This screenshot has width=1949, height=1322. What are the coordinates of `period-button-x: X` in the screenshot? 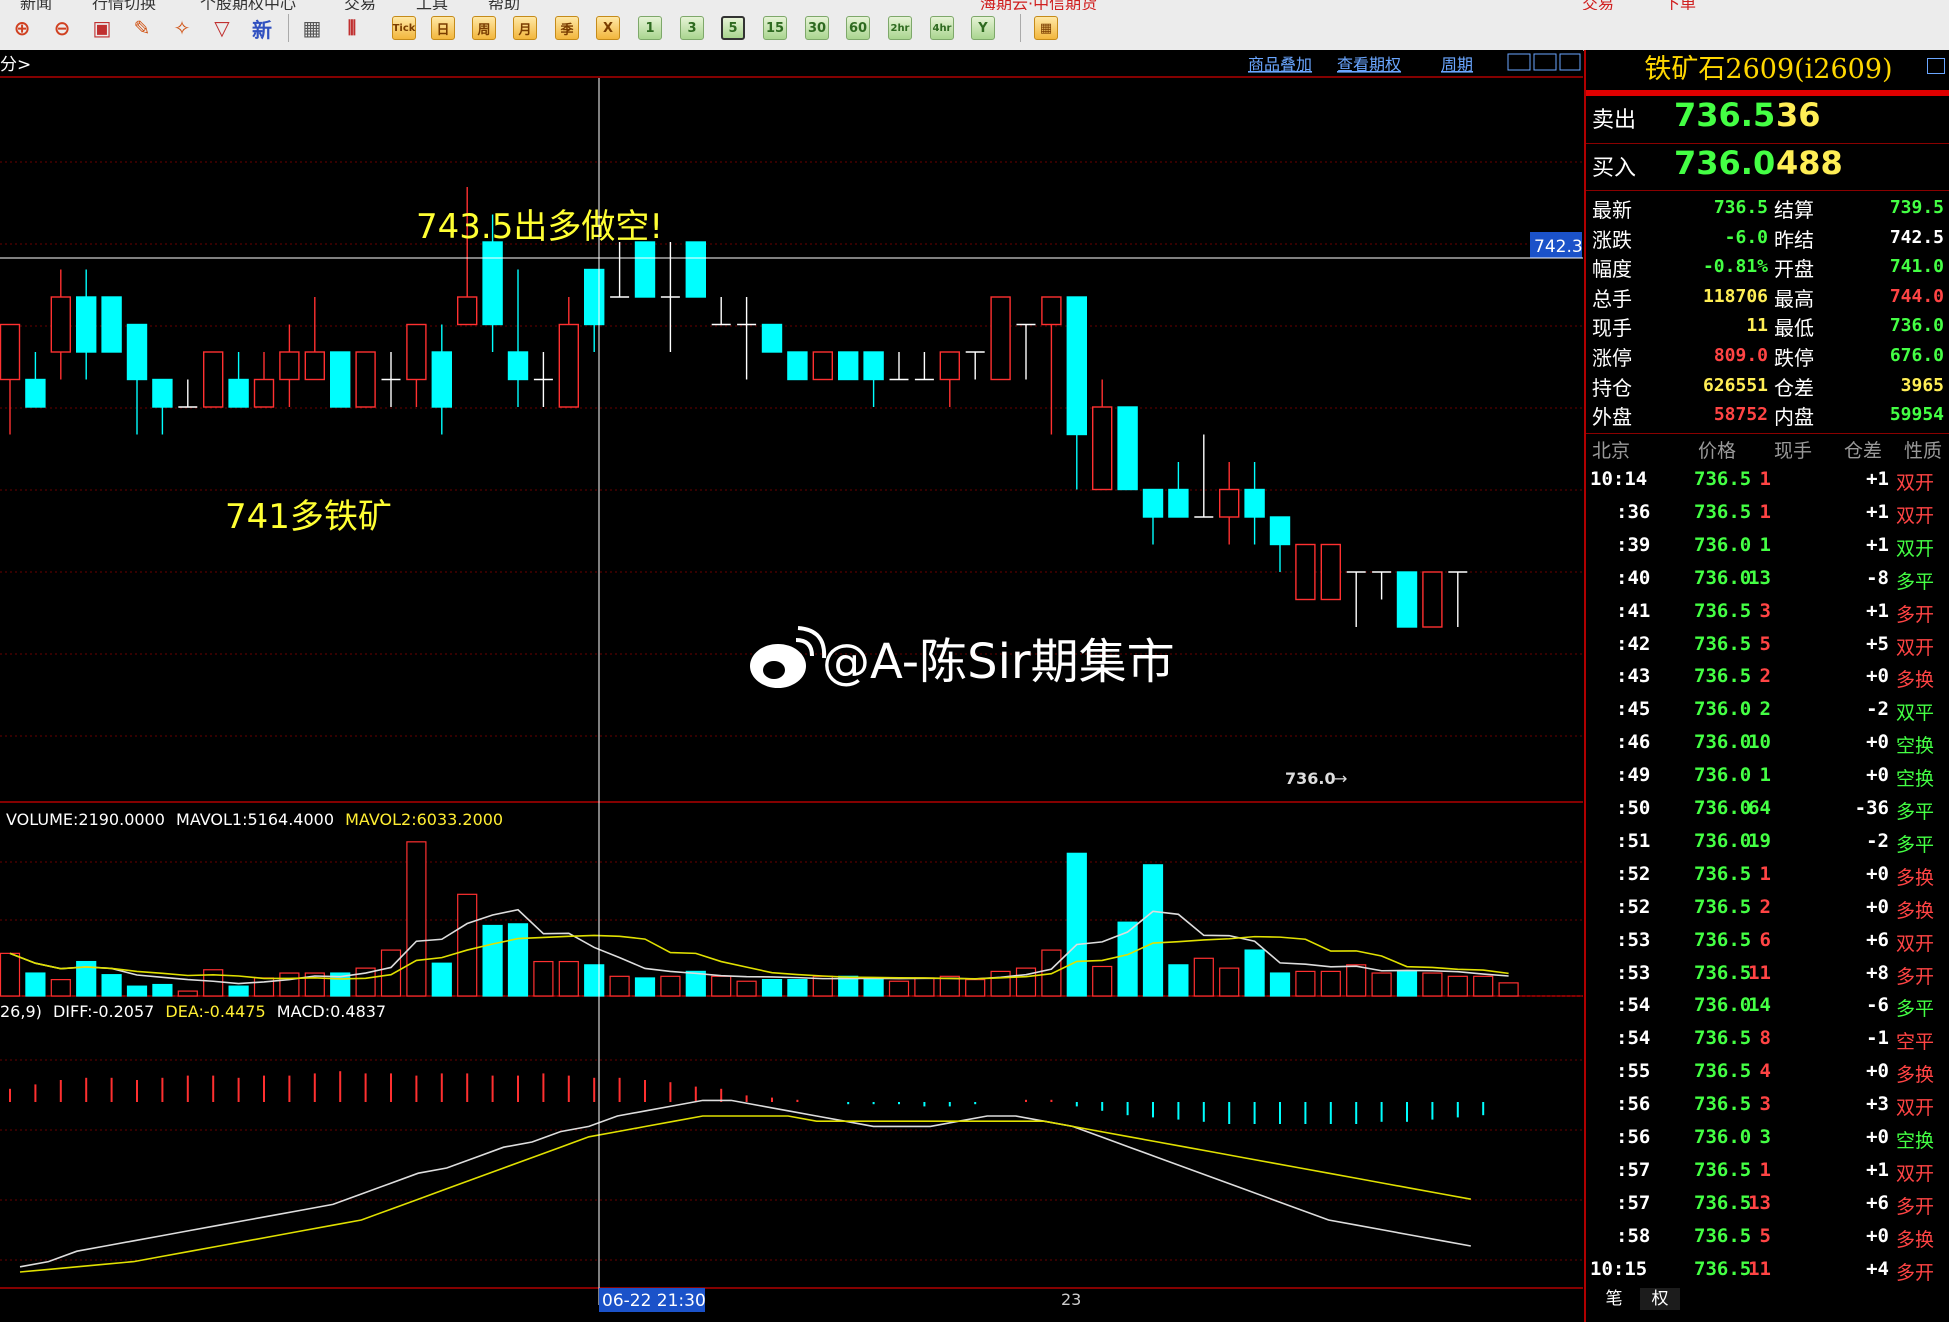 It's located at (608, 28).